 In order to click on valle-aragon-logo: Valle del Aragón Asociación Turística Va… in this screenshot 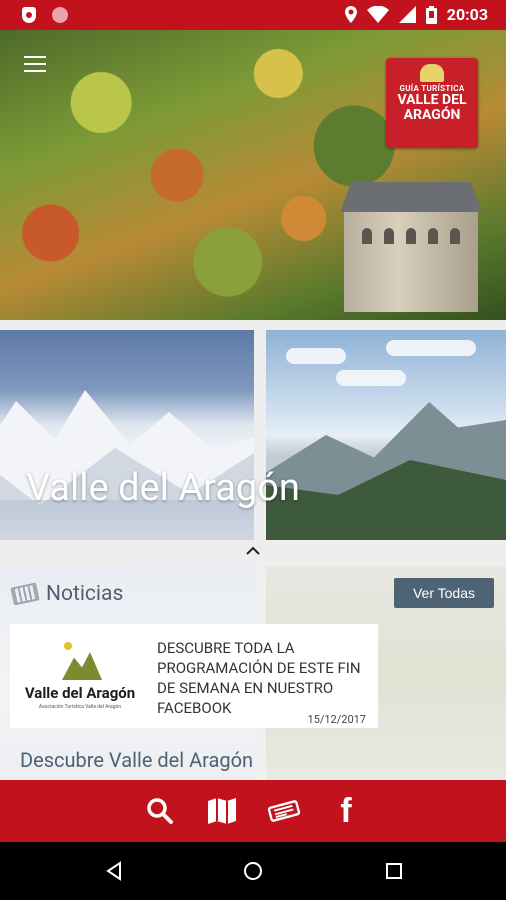, I will do `click(80, 678)`.